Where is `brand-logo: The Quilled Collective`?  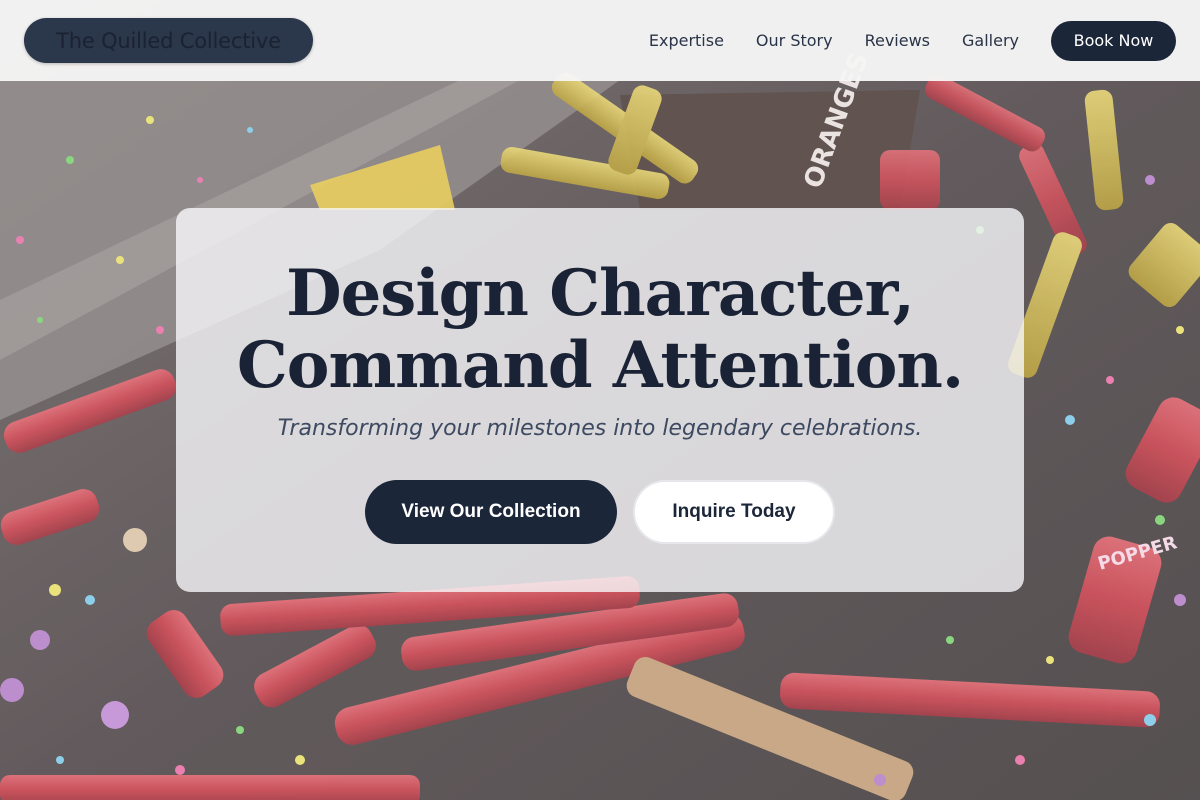 brand-logo: The Quilled Collective is located at coordinates (168, 40).